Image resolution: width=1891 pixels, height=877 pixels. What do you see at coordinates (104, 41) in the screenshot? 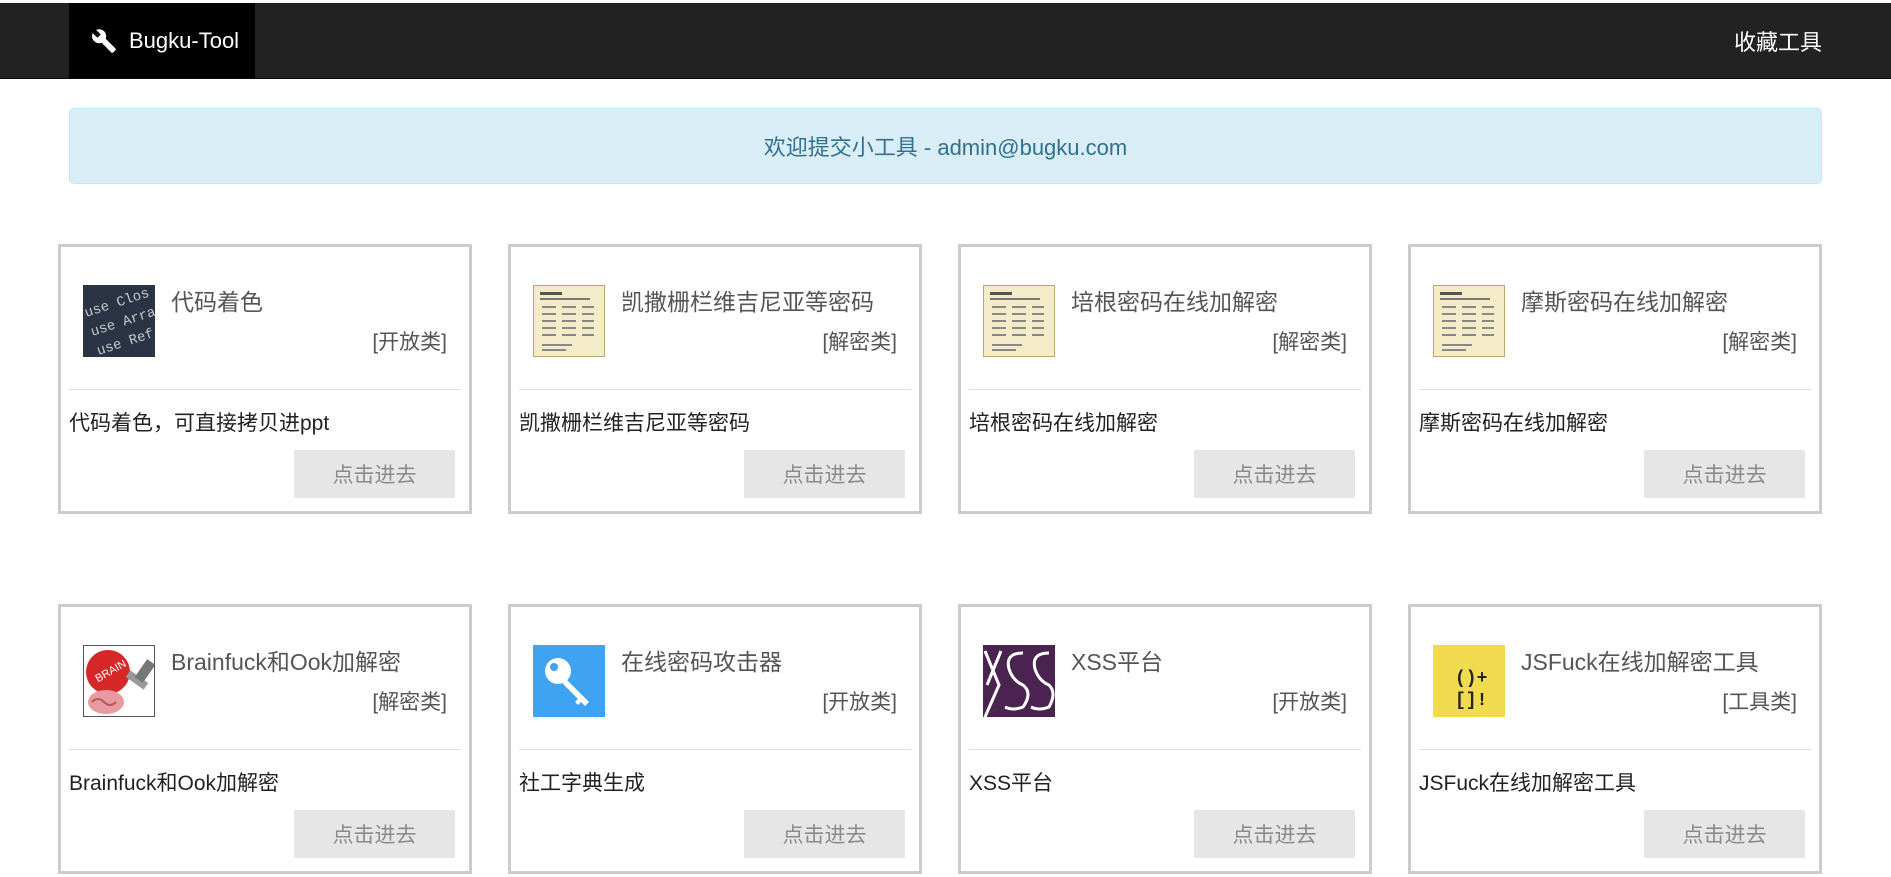
I see `wrench-icon` at bounding box center [104, 41].